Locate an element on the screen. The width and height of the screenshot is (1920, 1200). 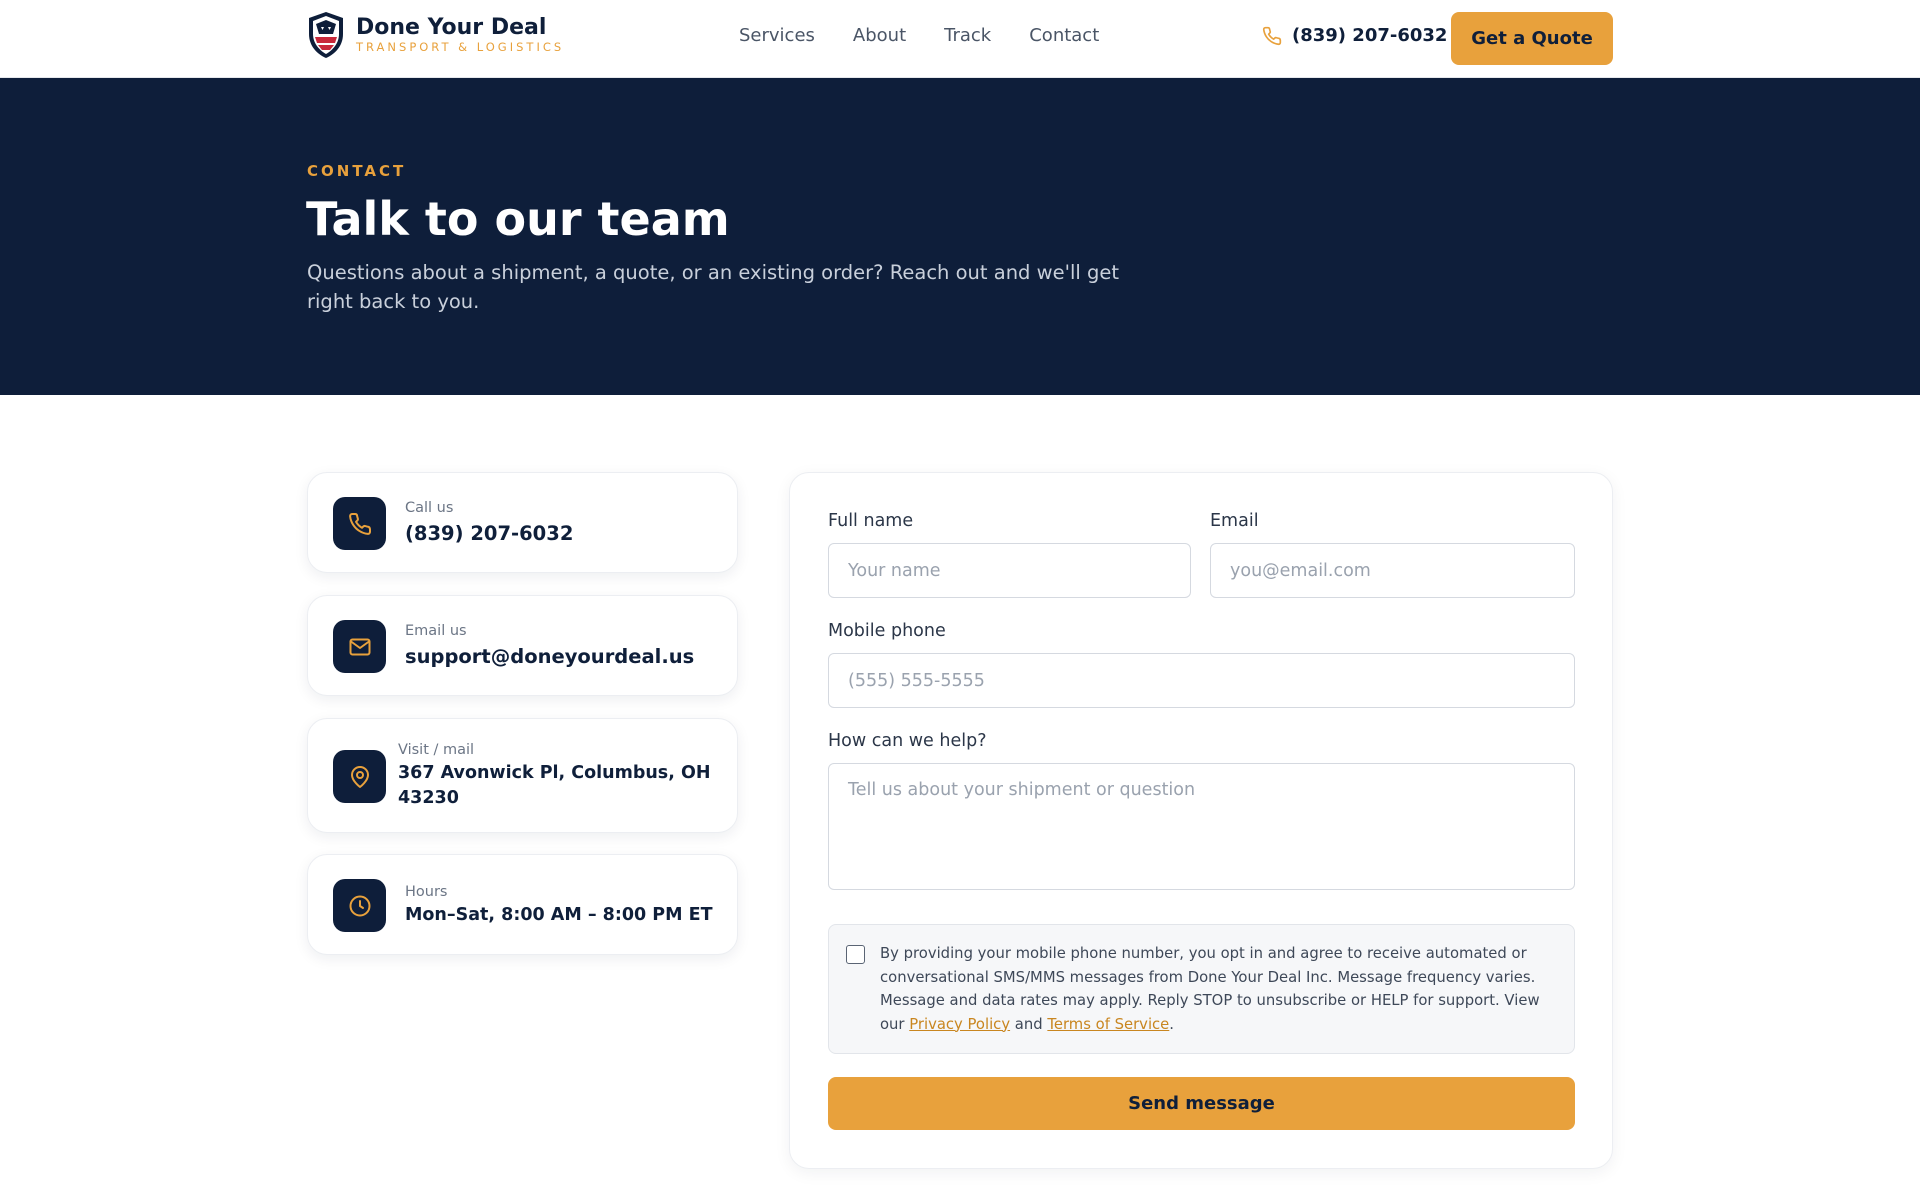
privacy-policy-link: Privacy Policy is located at coordinates (959, 1024).